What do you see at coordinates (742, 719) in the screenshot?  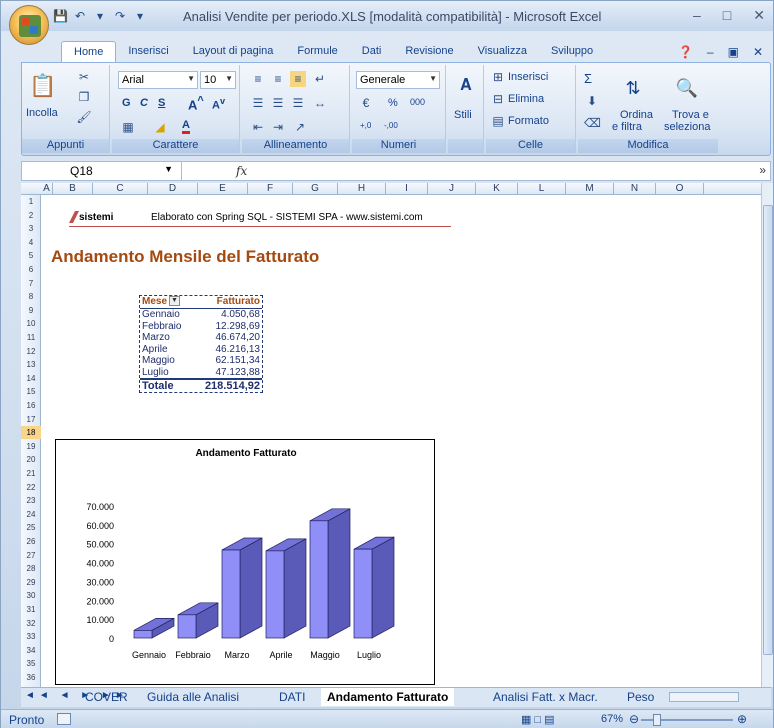 I see `zoom-in-icon: ⊕` at bounding box center [742, 719].